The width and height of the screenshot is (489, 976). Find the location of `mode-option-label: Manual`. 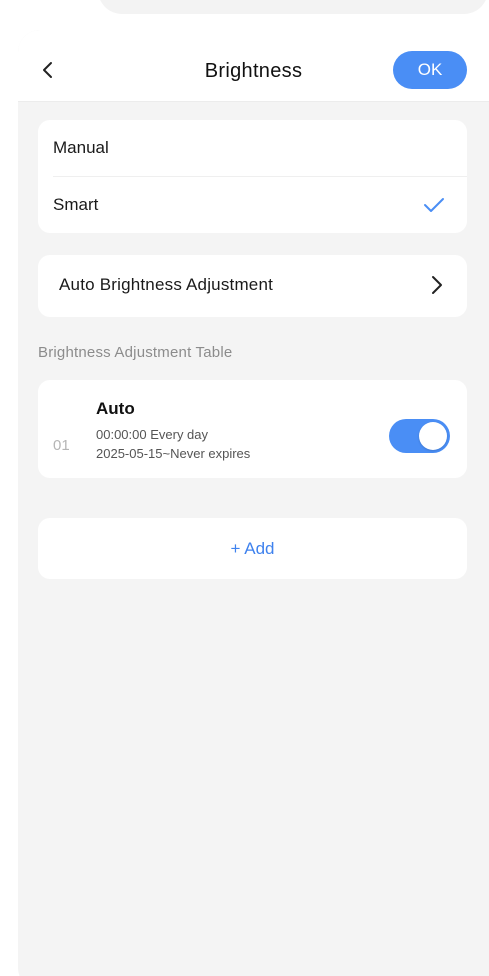

mode-option-label: Manual is located at coordinates (81, 147).